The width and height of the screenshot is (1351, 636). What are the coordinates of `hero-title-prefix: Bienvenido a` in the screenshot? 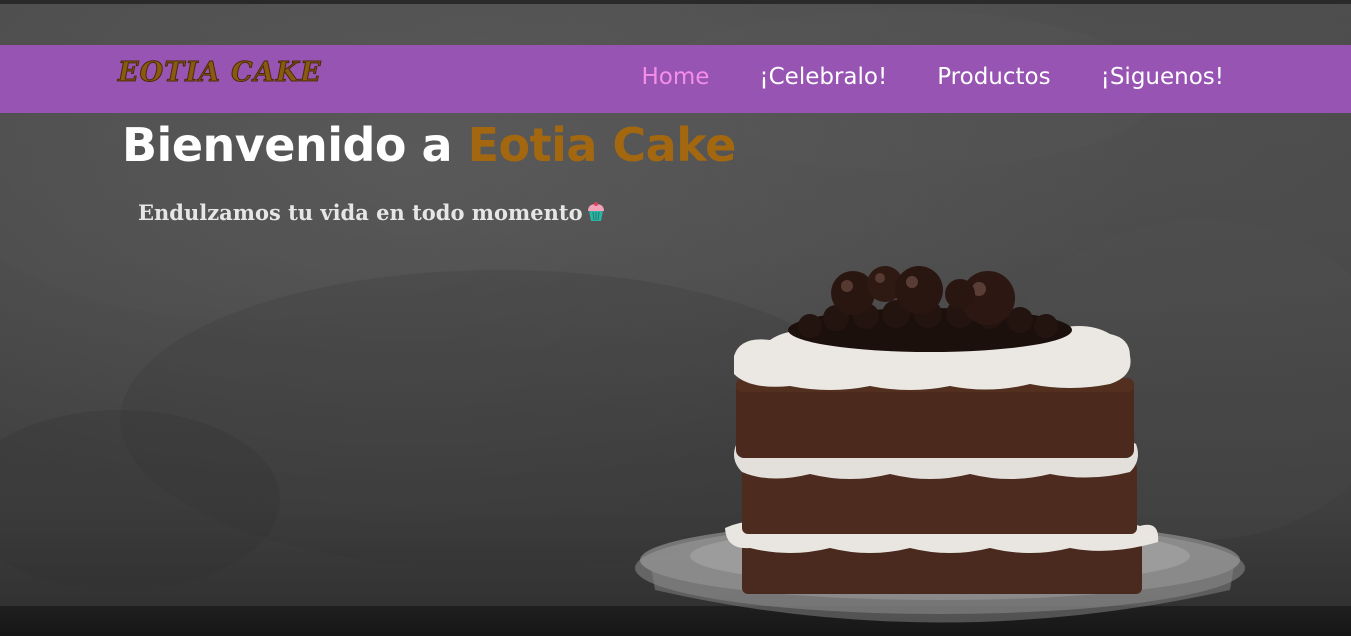 It's located at (295, 145).